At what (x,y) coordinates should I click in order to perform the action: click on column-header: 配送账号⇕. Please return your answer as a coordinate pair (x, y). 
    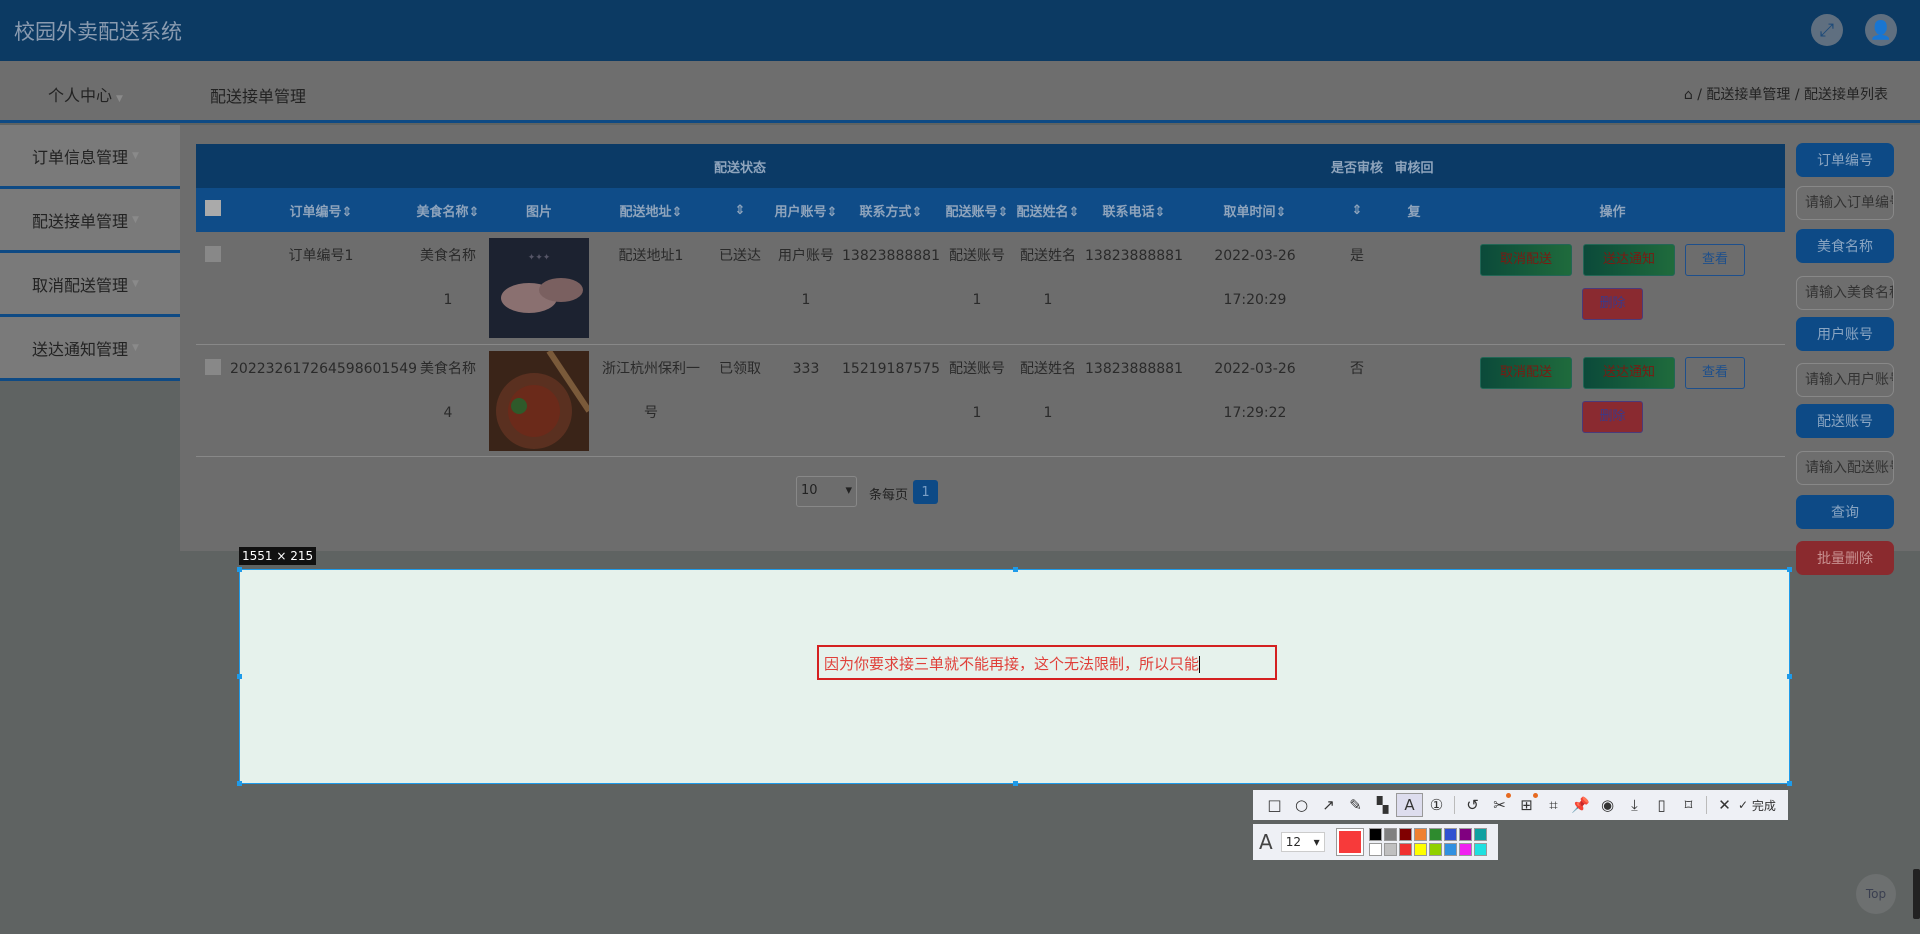
    Looking at the image, I should click on (977, 210).